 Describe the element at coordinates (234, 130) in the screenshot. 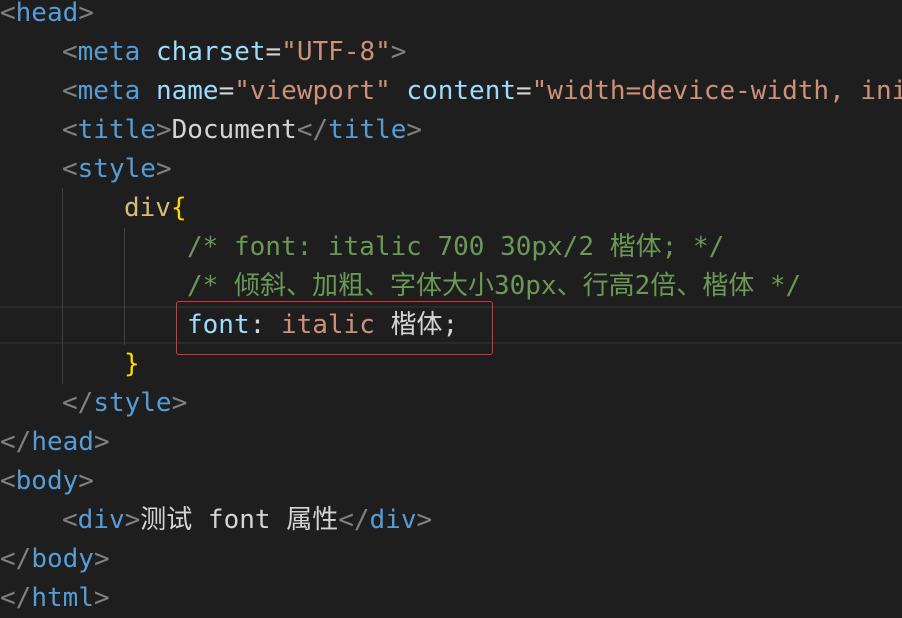

I see `title-text: Document` at that location.